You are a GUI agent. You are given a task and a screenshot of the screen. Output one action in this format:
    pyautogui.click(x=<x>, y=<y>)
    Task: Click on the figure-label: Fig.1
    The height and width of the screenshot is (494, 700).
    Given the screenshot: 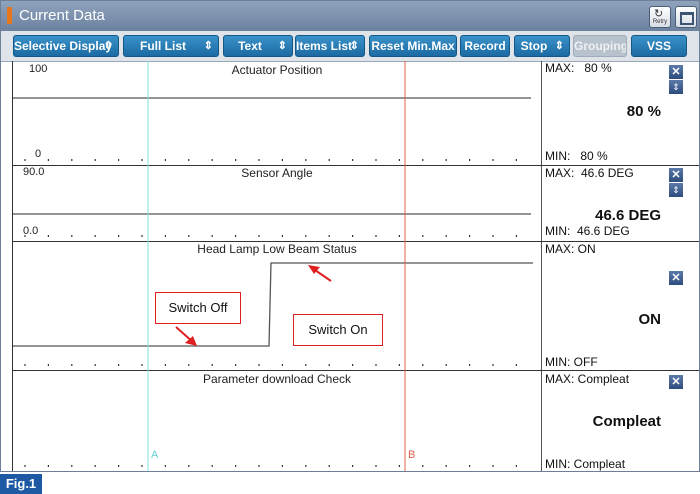 What is the action you would take?
    pyautogui.click(x=21, y=484)
    